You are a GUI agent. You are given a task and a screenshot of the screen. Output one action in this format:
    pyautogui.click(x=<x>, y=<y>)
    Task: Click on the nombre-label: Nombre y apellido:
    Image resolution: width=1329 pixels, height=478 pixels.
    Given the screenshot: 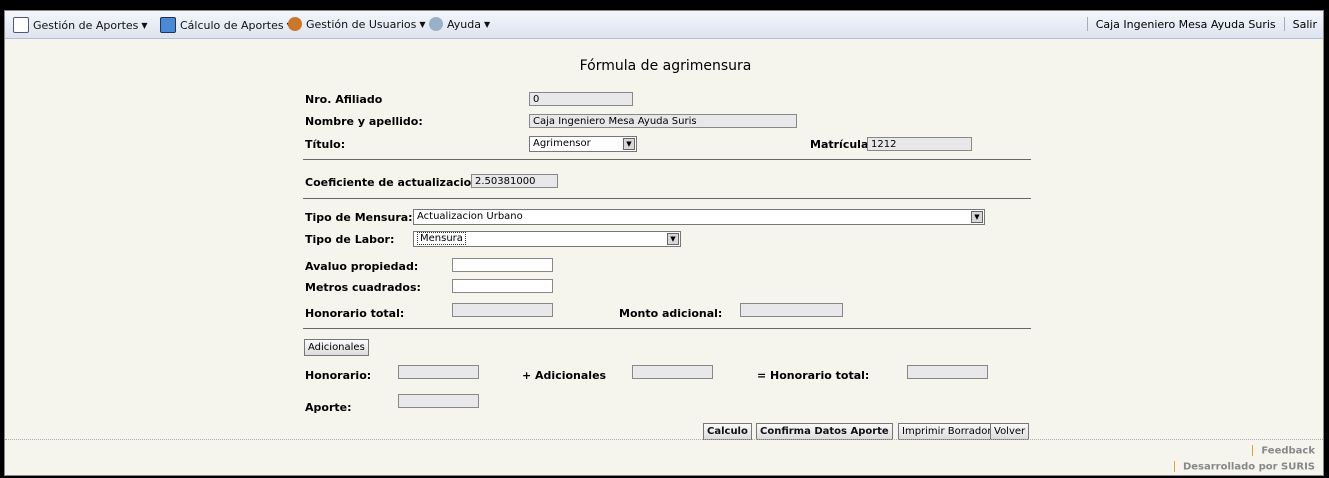 What is the action you would take?
    pyautogui.click(x=364, y=121)
    